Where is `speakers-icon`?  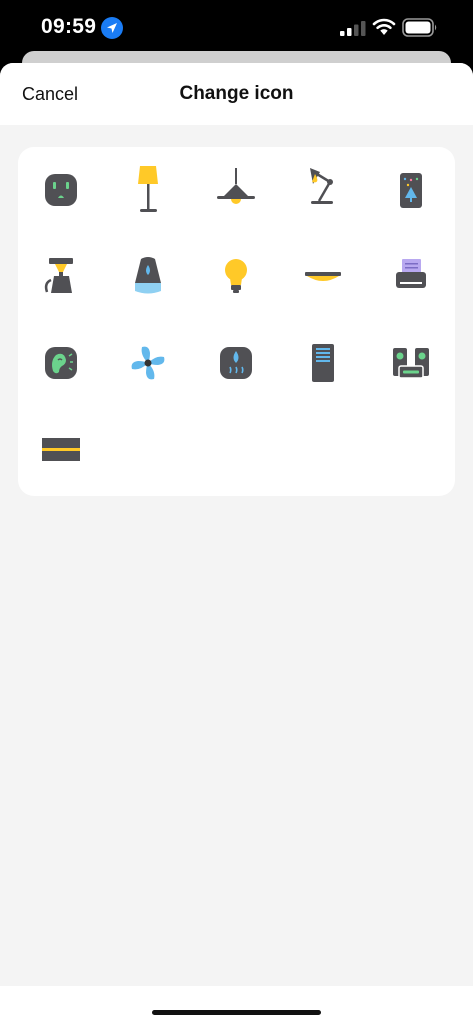
speakers-icon is located at coordinates (411, 363).